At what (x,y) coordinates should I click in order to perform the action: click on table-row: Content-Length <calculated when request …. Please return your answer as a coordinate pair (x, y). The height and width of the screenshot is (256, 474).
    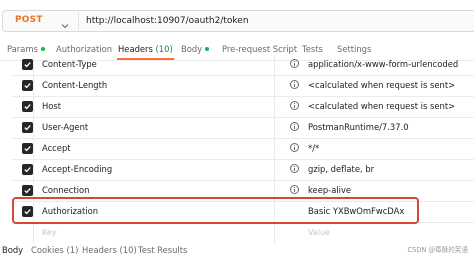
    Looking at the image, I should click on (243, 86).